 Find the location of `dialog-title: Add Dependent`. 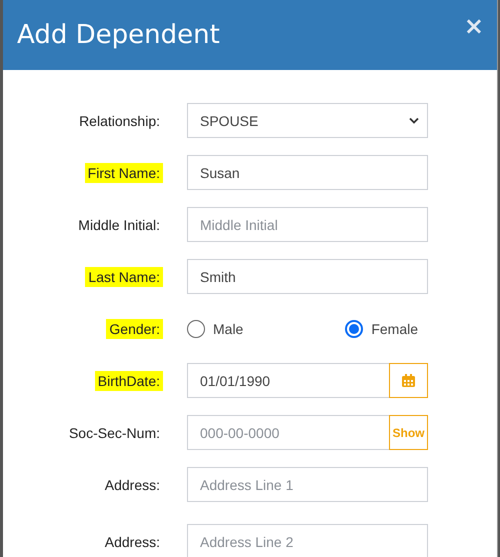

dialog-title: Add Dependent is located at coordinates (118, 35).